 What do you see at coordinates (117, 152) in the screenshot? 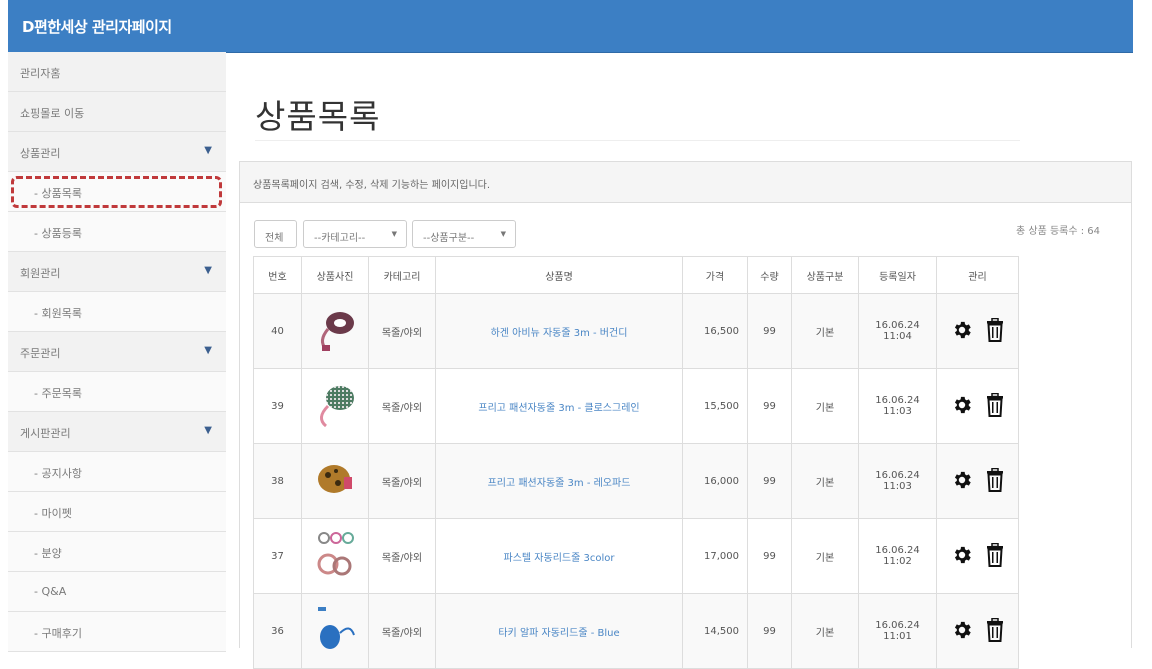
I see `sidebar-item-product-management: 상품관리 ▼` at bounding box center [117, 152].